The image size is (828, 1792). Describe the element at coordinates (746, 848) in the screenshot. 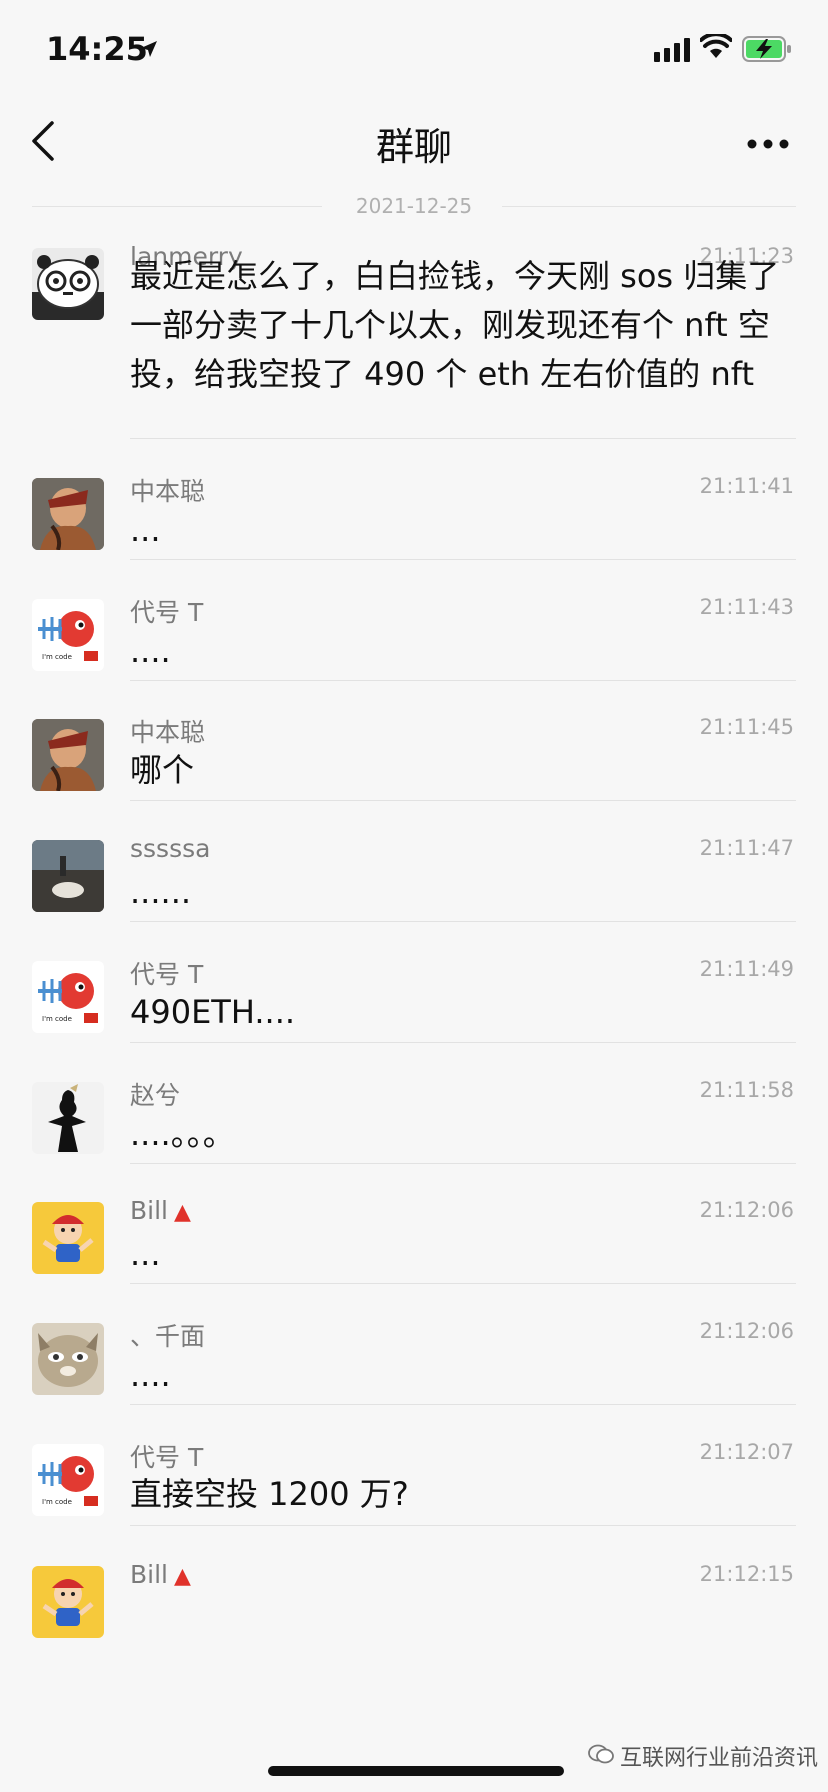

I see `message-time: 21:11:47` at that location.